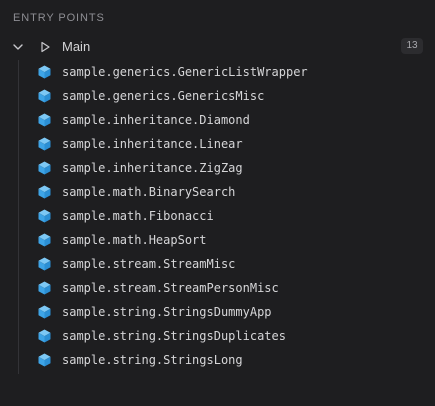  What do you see at coordinates (152, 360) in the screenshot?
I see `entry-point-label: sample.string.StringsLong` at bounding box center [152, 360].